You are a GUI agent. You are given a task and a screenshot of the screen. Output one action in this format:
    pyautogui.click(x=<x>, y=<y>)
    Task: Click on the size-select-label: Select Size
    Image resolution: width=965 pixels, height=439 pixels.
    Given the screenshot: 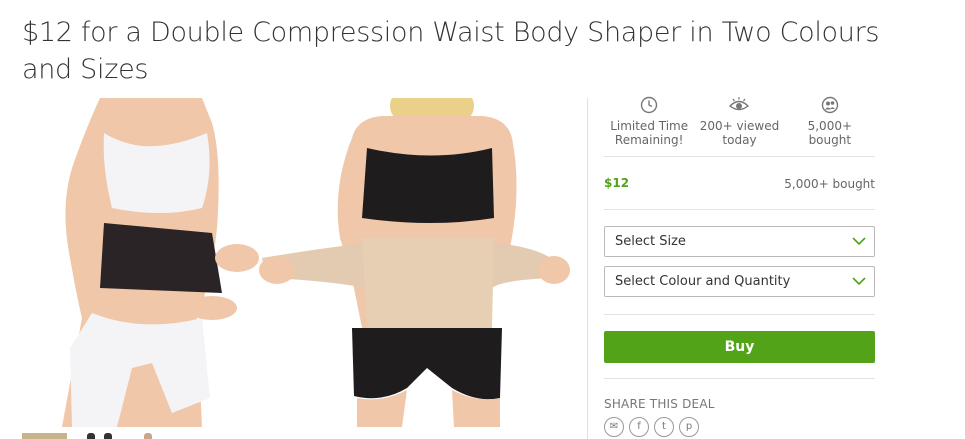 What is the action you would take?
    pyautogui.click(x=650, y=241)
    